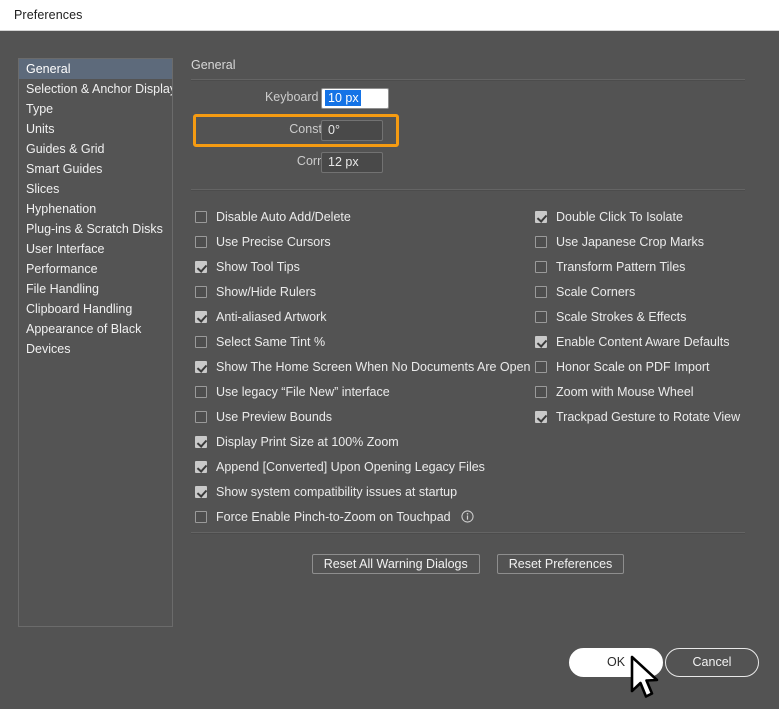 The image size is (779, 709). What do you see at coordinates (645, 341) in the screenshot?
I see `checkbox-row: Enable Content Aware Defaults` at bounding box center [645, 341].